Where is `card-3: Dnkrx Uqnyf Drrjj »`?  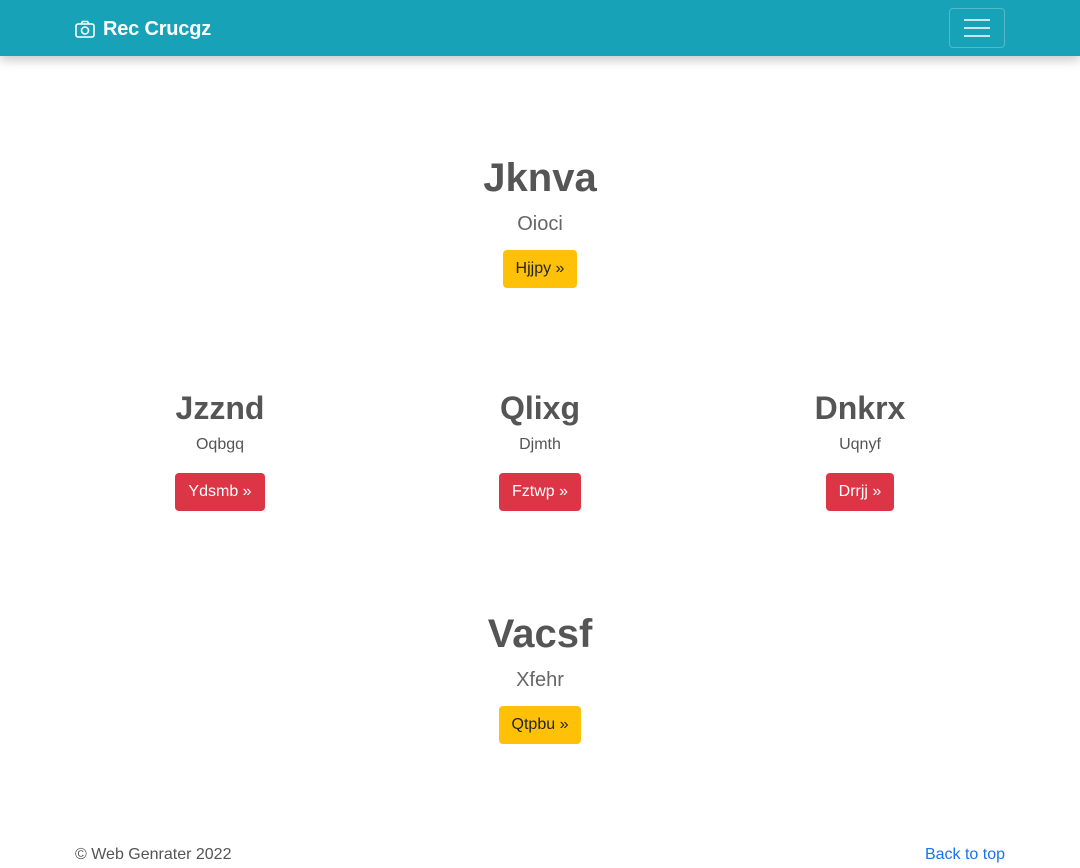
card-3: Dnkrx Uqnyf Drrjj » is located at coordinates (860, 450).